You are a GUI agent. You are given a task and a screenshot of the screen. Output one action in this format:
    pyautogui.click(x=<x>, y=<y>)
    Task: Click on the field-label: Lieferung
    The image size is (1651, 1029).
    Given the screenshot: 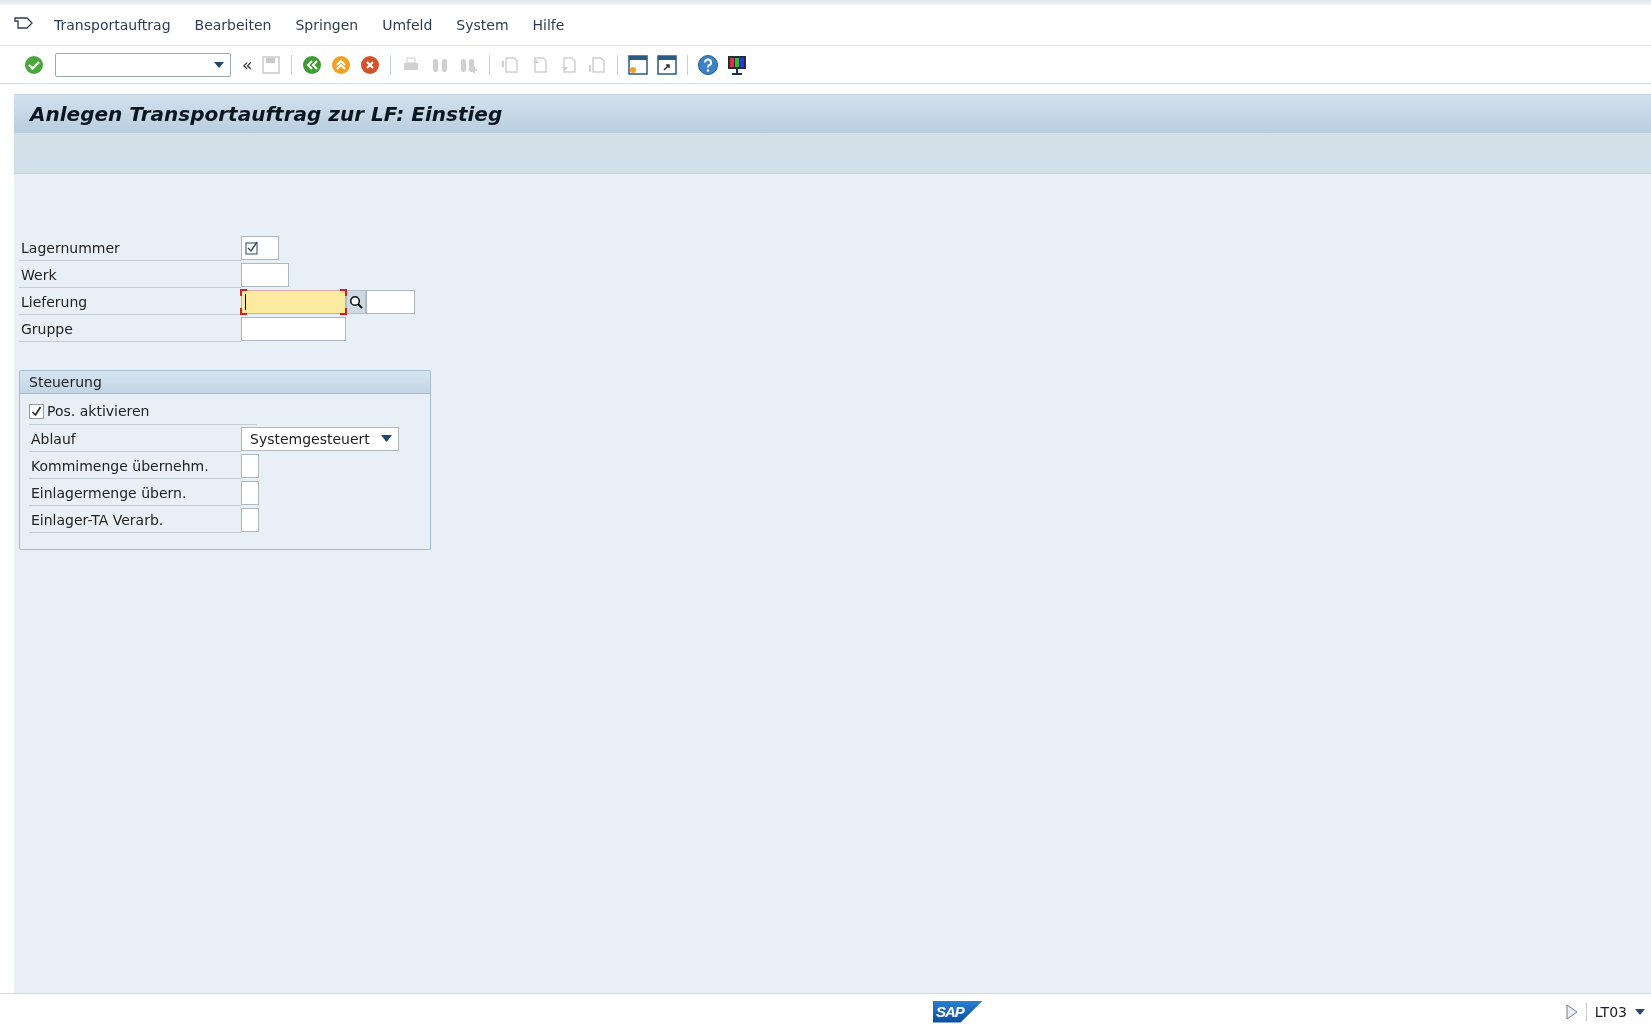 What is the action you would take?
    pyautogui.click(x=130, y=301)
    